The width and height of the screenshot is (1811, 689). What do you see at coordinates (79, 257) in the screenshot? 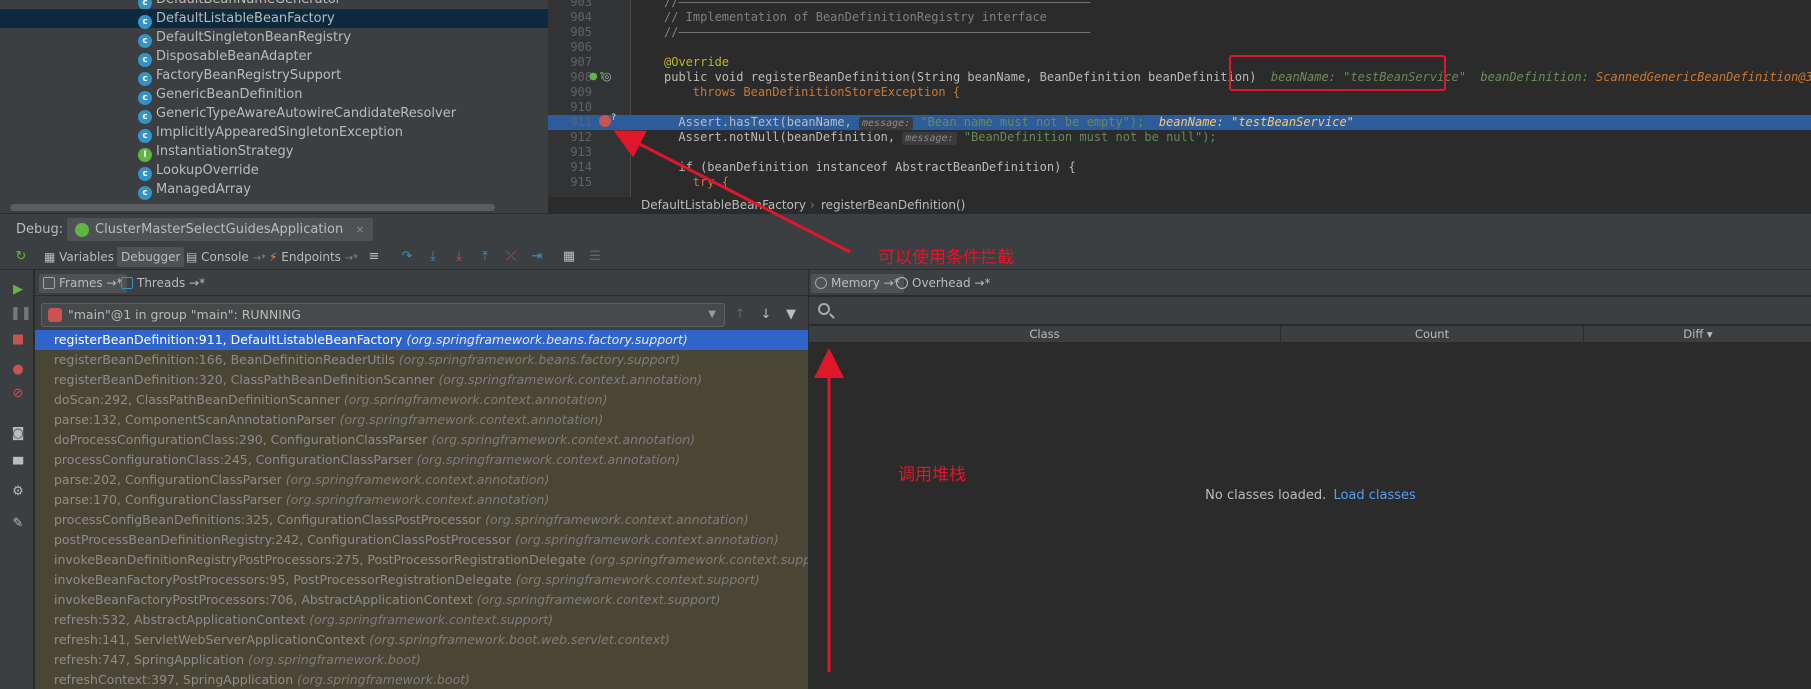
I see `tab-variables: ▦ Variables` at bounding box center [79, 257].